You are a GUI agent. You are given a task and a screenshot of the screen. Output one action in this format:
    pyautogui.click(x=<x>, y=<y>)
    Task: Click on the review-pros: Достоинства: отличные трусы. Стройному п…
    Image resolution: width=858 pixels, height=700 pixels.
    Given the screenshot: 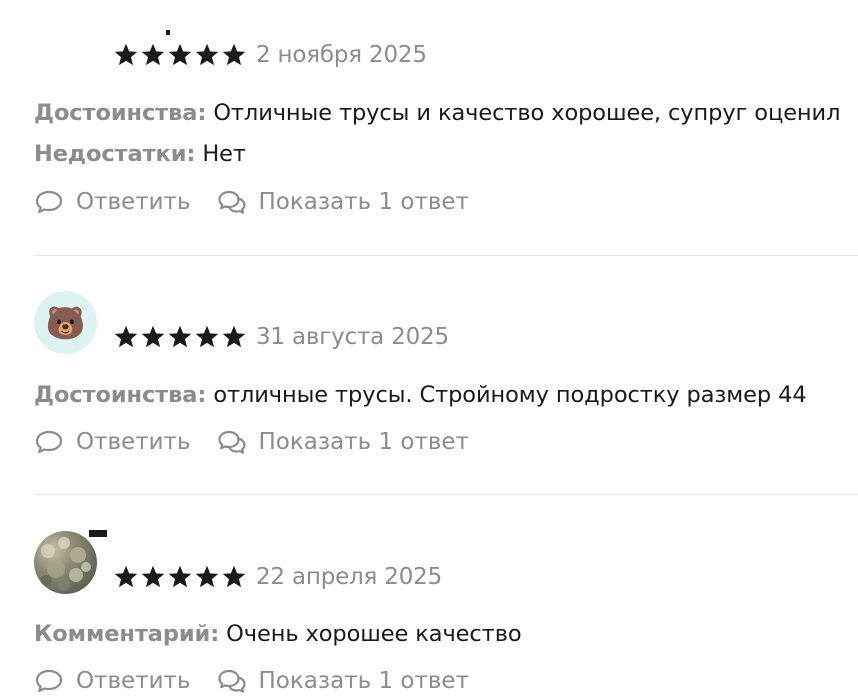 What is the action you would take?
    pyautogui.click(x=420, y=395)
    